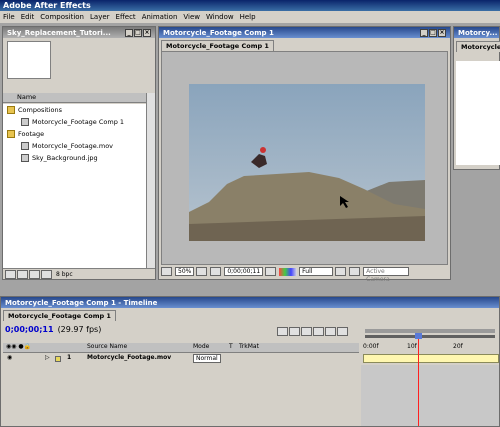 Image resolution: width=500 pixels, height=427 pixels. I want to click on comp-title: Motorcycle_Footage Comp 1, so click(218, 32).